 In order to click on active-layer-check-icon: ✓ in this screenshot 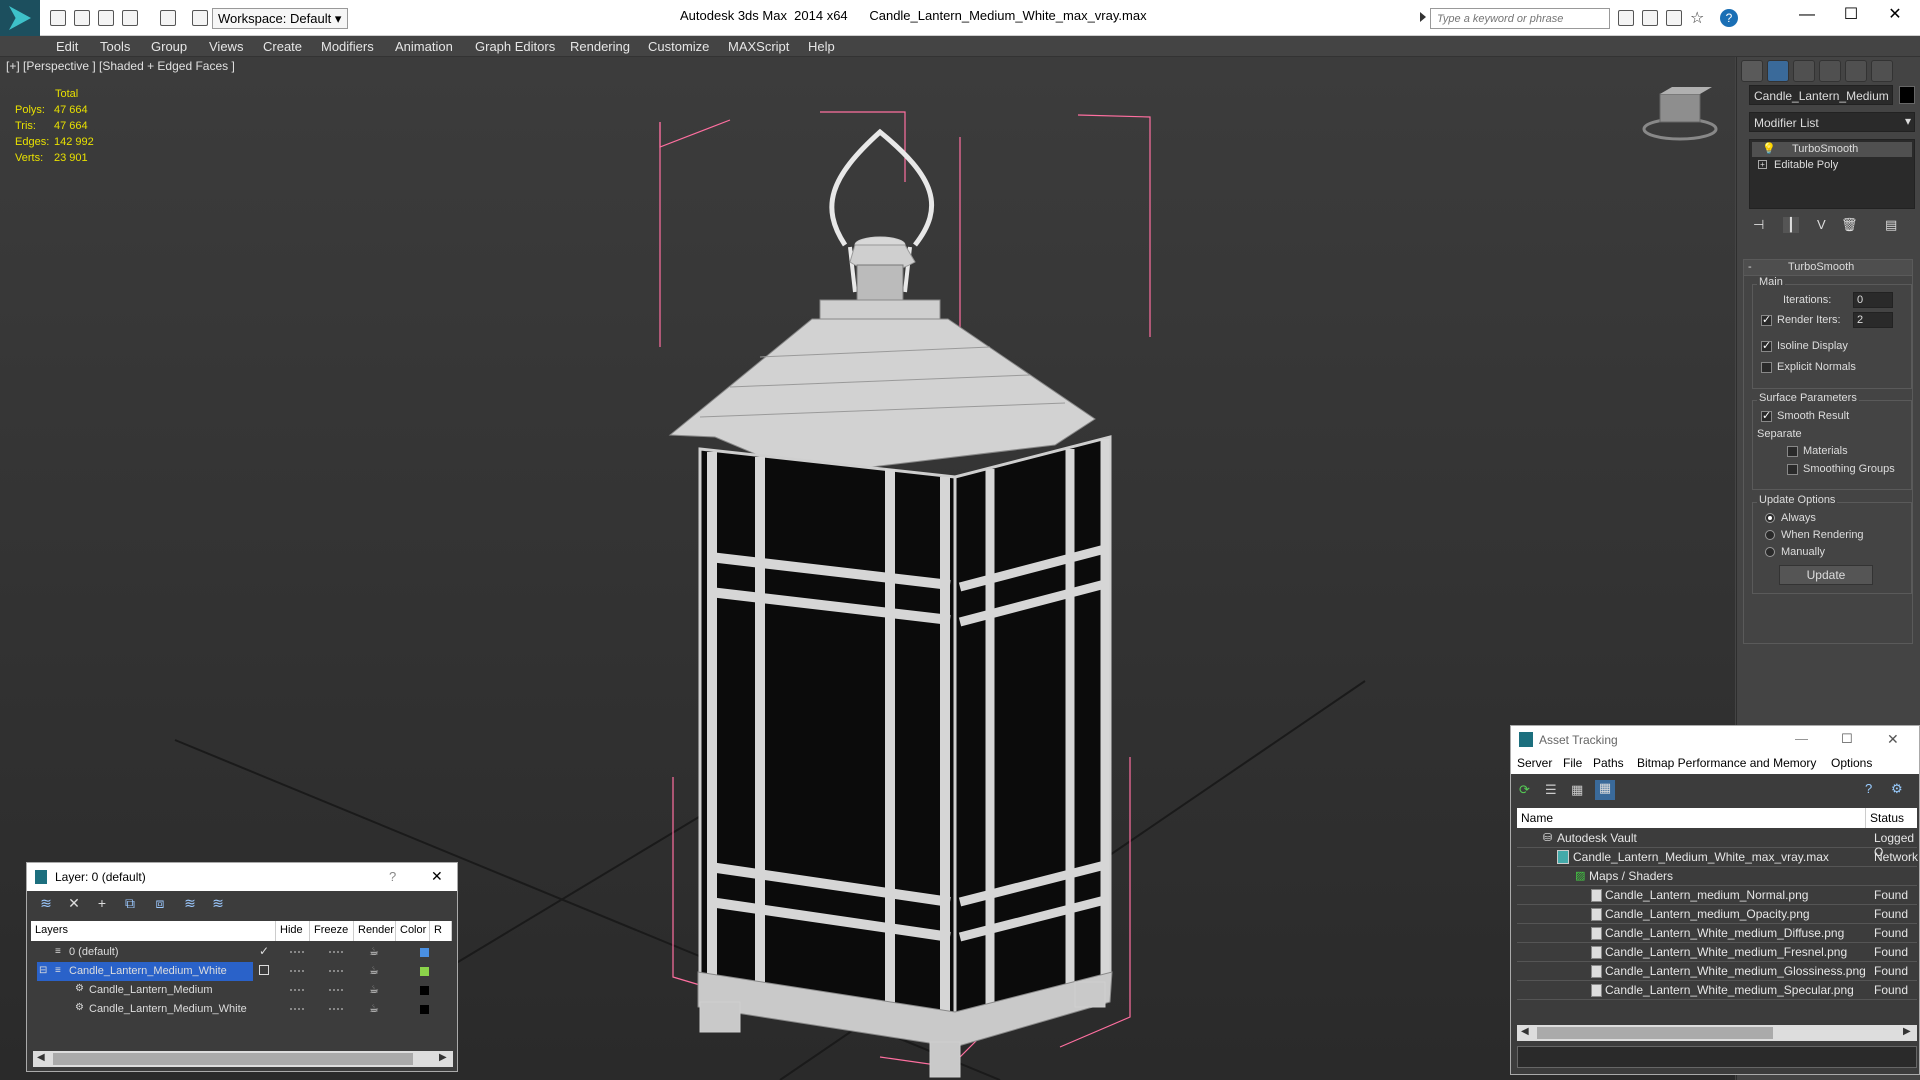, I will do `click(264, 951)`.